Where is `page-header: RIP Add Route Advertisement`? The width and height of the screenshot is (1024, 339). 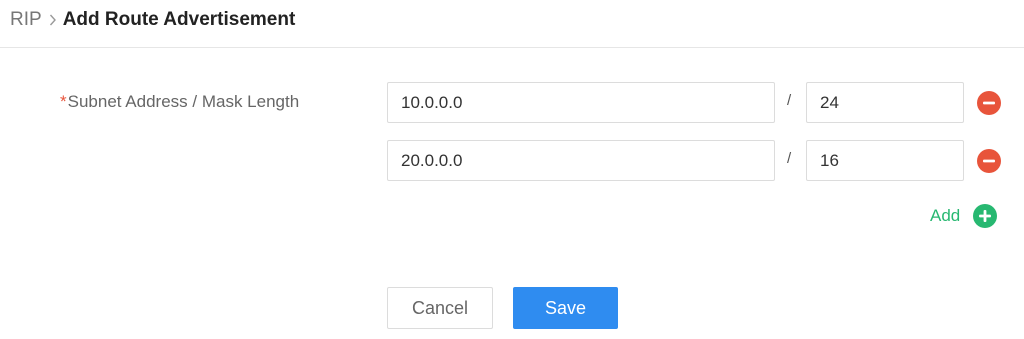
page-header: RIP Add Route Advertisement is located at coordinates (512, 24).